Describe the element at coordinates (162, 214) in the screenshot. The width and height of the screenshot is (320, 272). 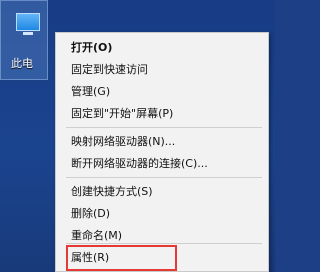
I see `menu-item-delete: 删除(D)` at that location.